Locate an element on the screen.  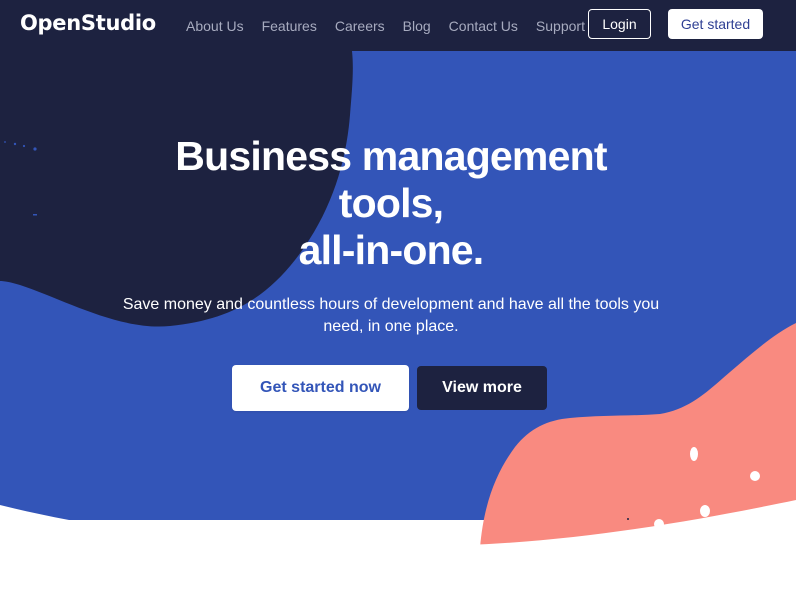
nav-link-support: Support is located at coordinates (560, 26).